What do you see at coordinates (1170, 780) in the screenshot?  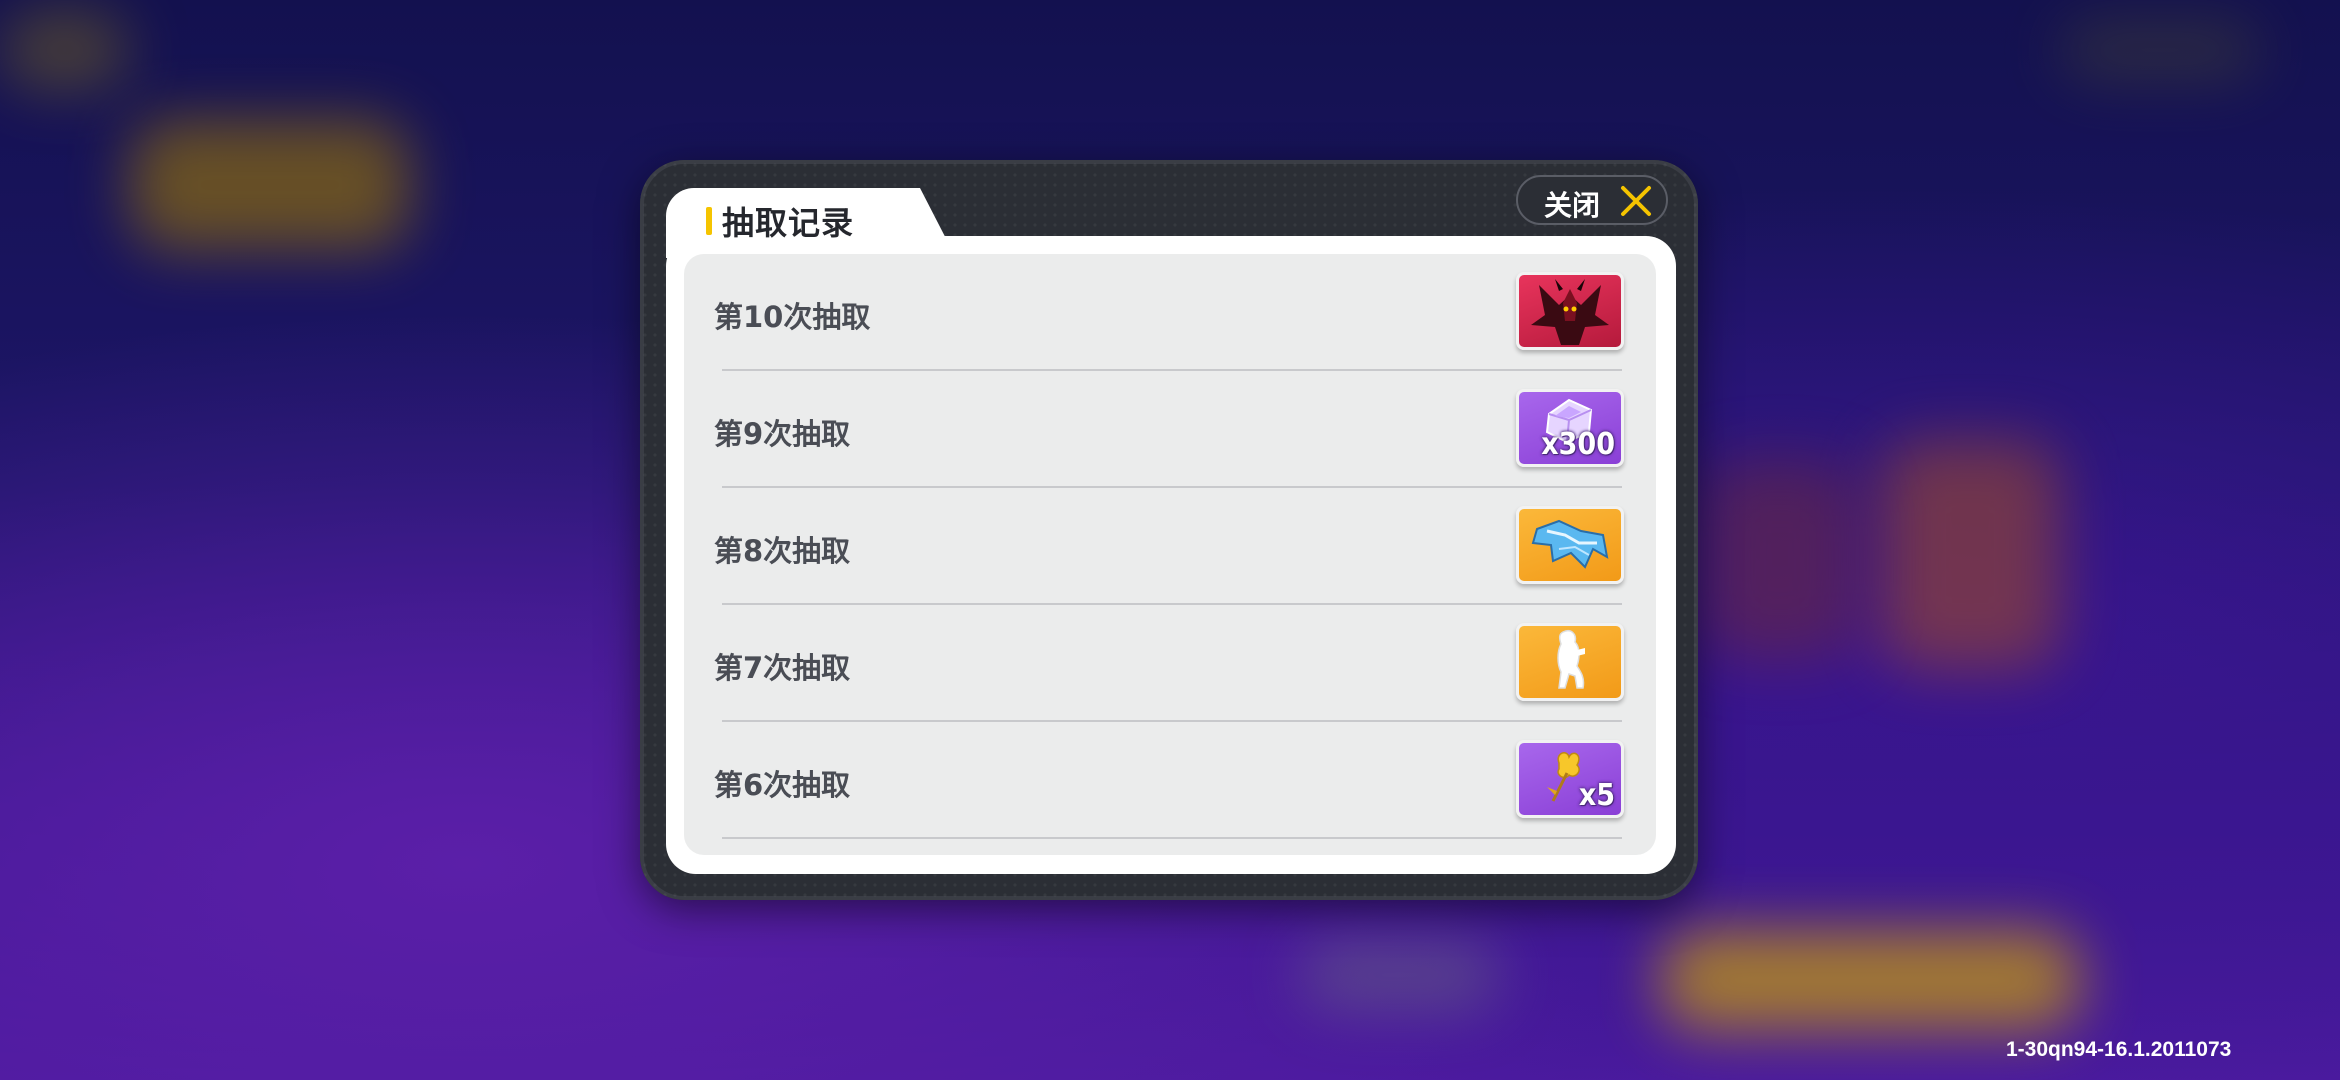 I see `list-item: 第6次抽取 x5` at bounding box center [1170, 780].